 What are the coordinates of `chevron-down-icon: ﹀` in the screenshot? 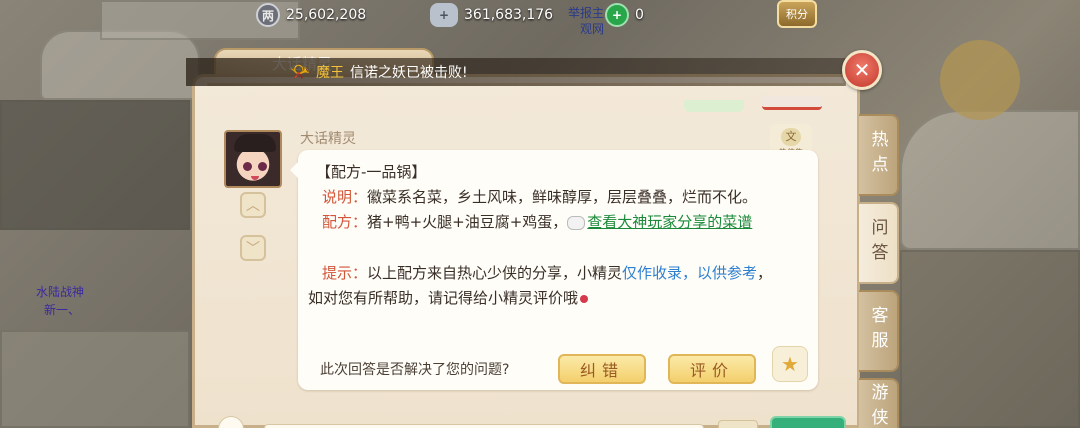 It's located at (253, 248).